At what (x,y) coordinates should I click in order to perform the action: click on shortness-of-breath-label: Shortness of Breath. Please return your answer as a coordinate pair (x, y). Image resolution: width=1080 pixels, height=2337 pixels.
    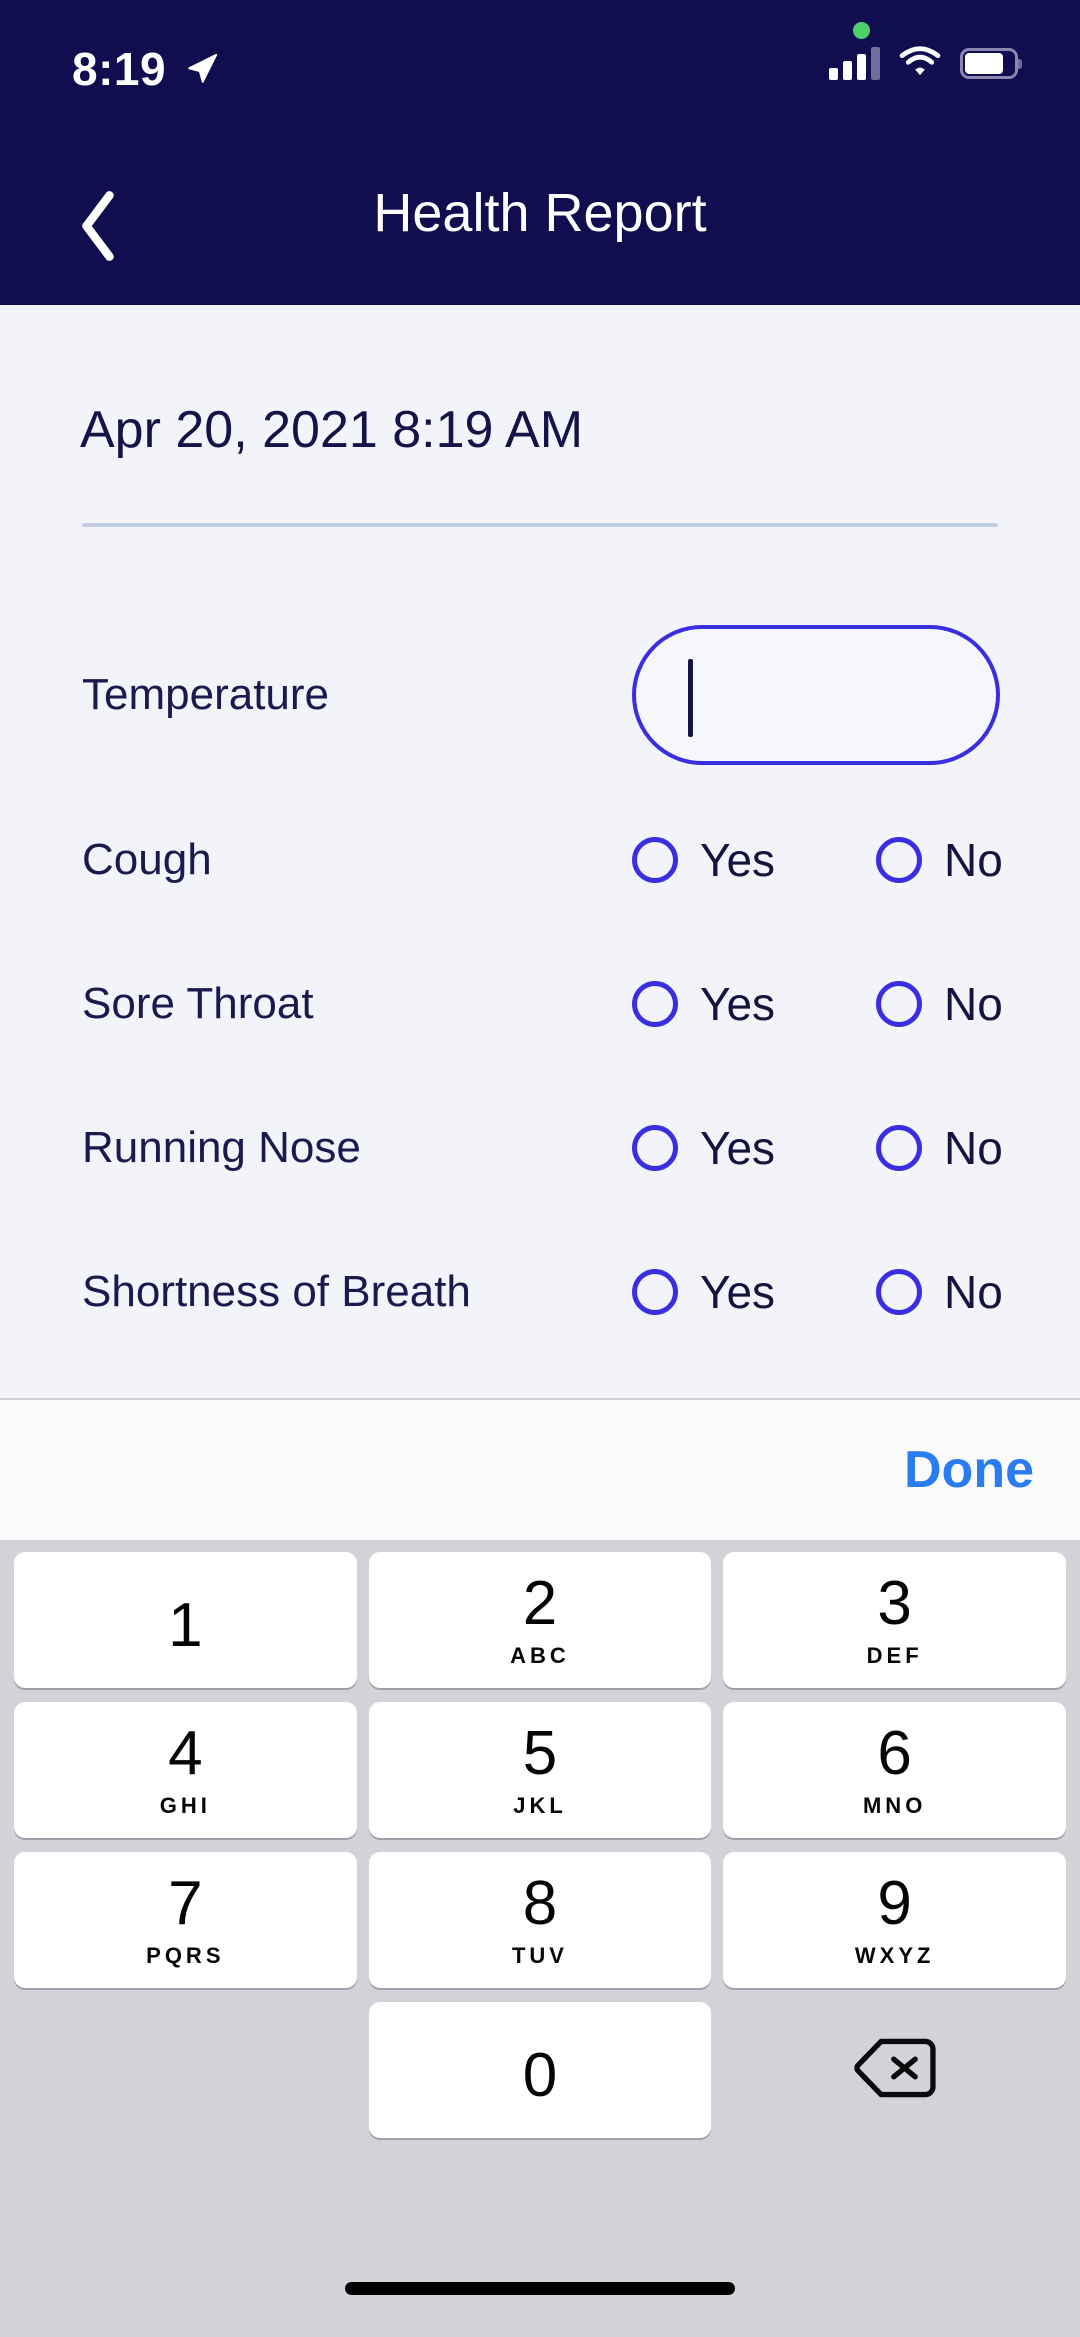
    Looking at the image, I should click on (276, 1291).